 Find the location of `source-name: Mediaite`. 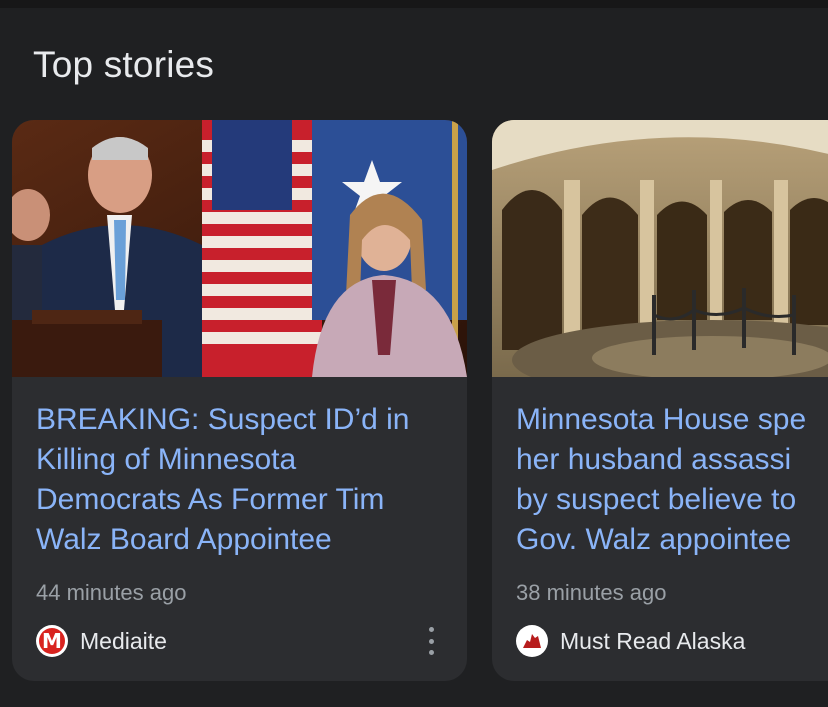

source-name: Mediaite is located at coordinates (123, 640).